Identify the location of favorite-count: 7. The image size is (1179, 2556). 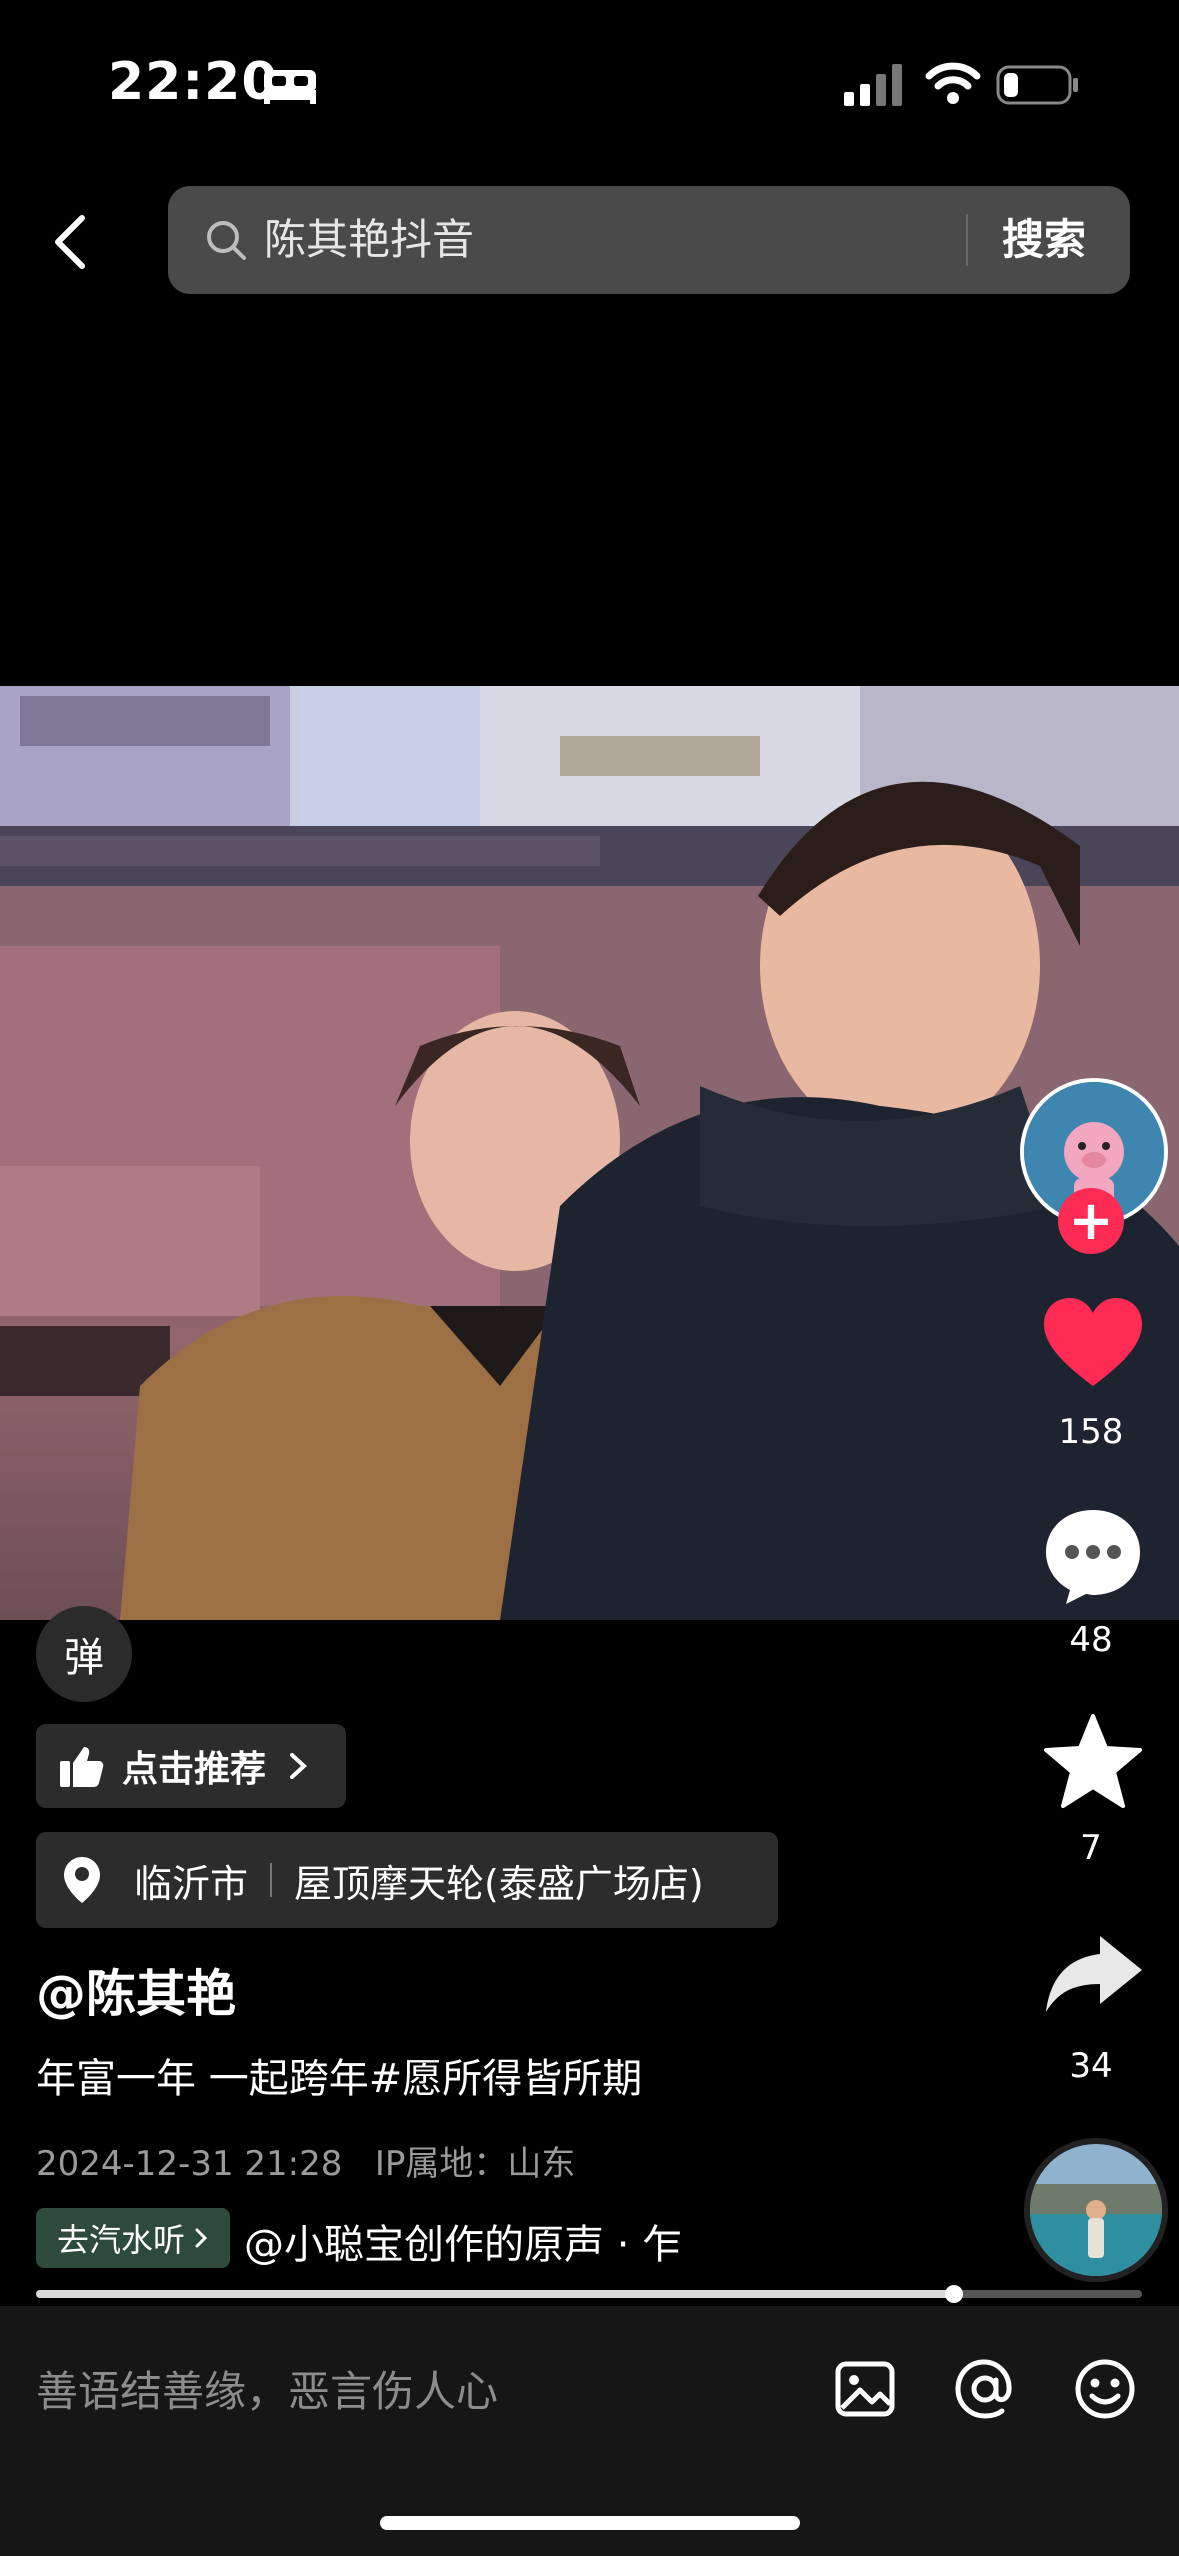
(1091, 1848).